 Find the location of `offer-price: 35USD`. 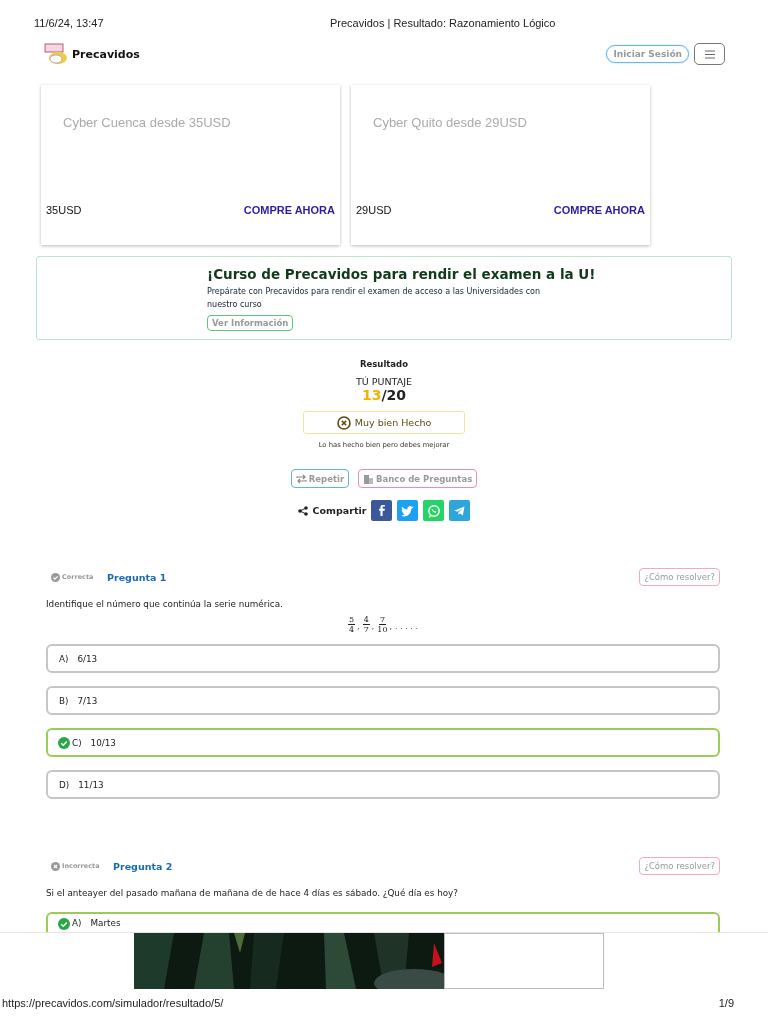

offer-price: 35USD is located at coordinates (64, 210).